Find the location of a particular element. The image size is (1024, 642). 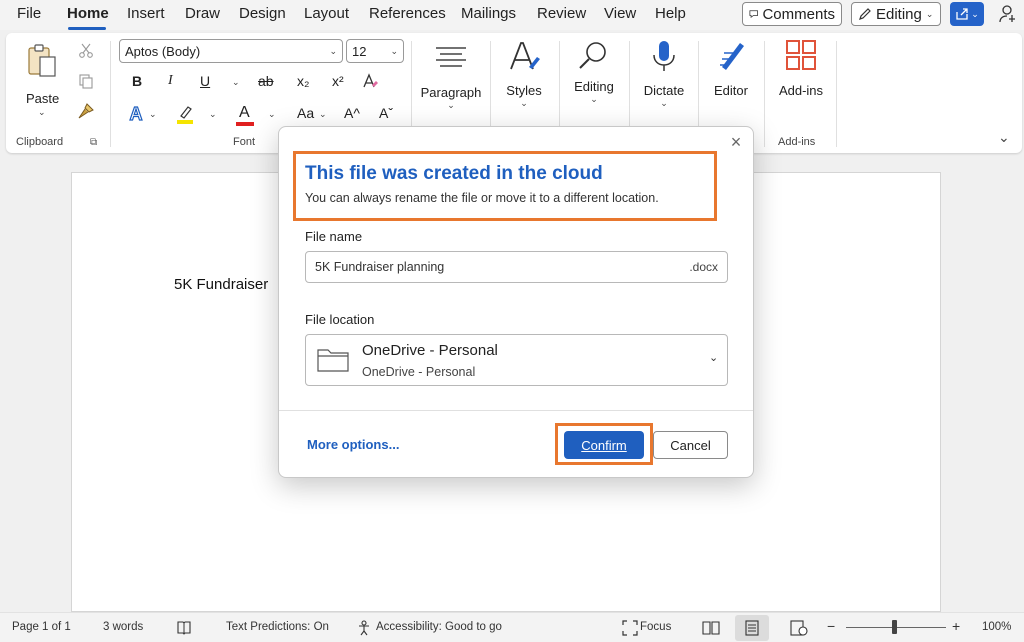

dialog-launcher-icon: ⧉ is located at coordinates (93, 142).